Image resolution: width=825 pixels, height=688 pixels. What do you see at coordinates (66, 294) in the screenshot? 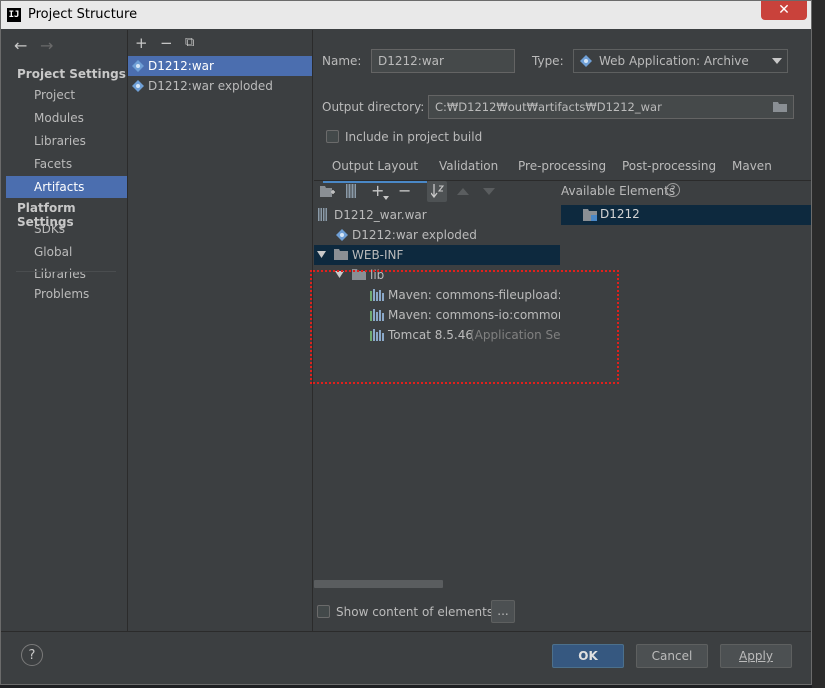
I see `sidebar-item-problems: Problems` at bounding box center [66, 294].